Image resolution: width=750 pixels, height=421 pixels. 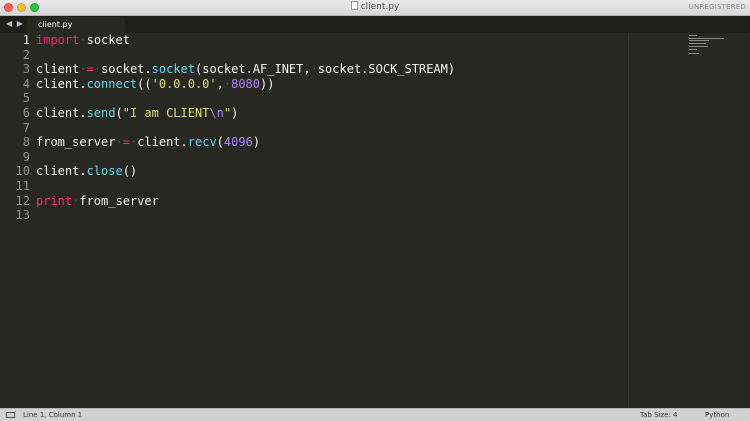 I want to click on line-number: 7, so click(x=26, y=127).